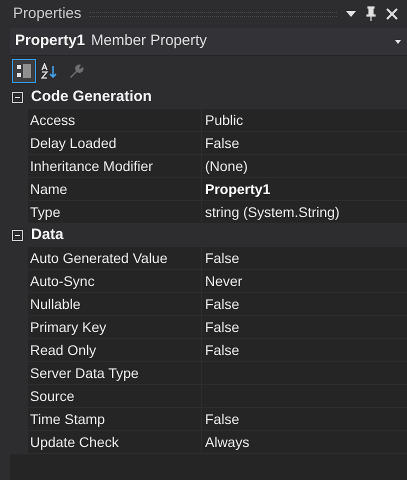 The image size is (407, 480). What do you see at coordinates (91, 97) in the screenshot?
I see `category-header: Code Generation` at bounding box center [91, 97].